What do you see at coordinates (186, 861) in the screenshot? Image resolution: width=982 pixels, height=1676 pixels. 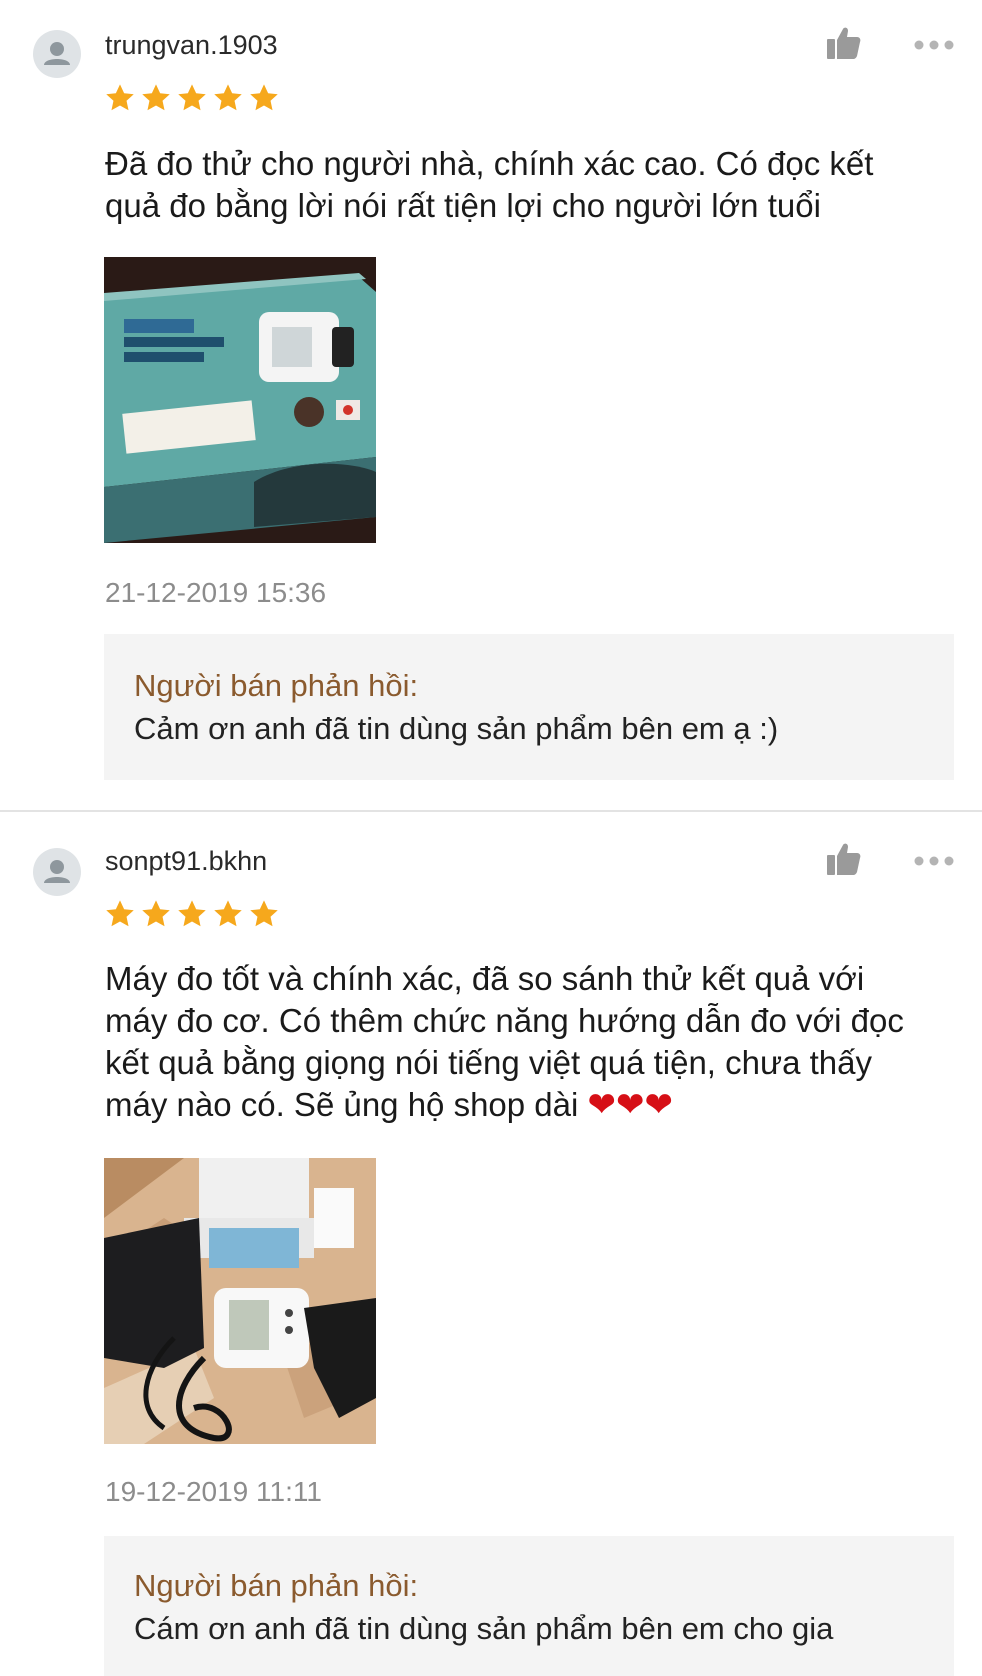 I see `reviewer-username: sonpt91.bkhn` at bounding box center [186, 861].